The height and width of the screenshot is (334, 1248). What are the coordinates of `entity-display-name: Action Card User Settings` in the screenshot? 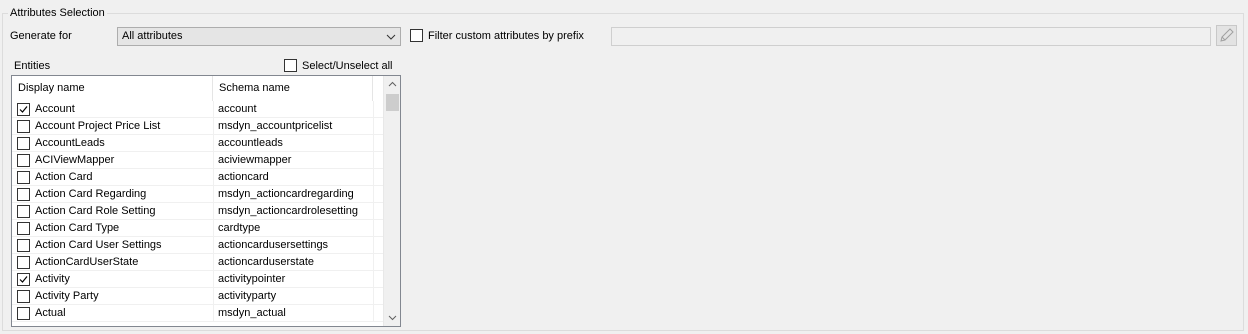 It's located at (98, 245).